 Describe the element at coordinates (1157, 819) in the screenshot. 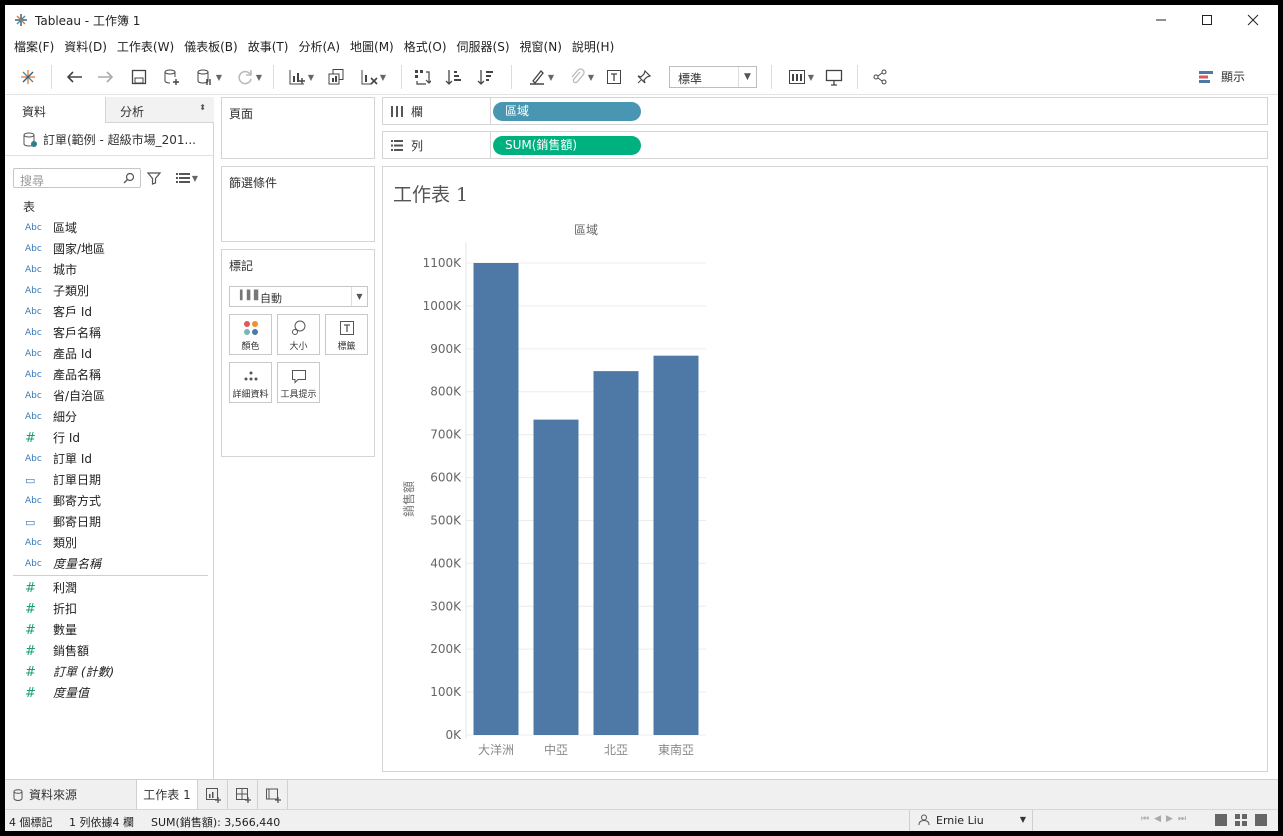

I see `prev-sheet-icon: ◀` at that location.